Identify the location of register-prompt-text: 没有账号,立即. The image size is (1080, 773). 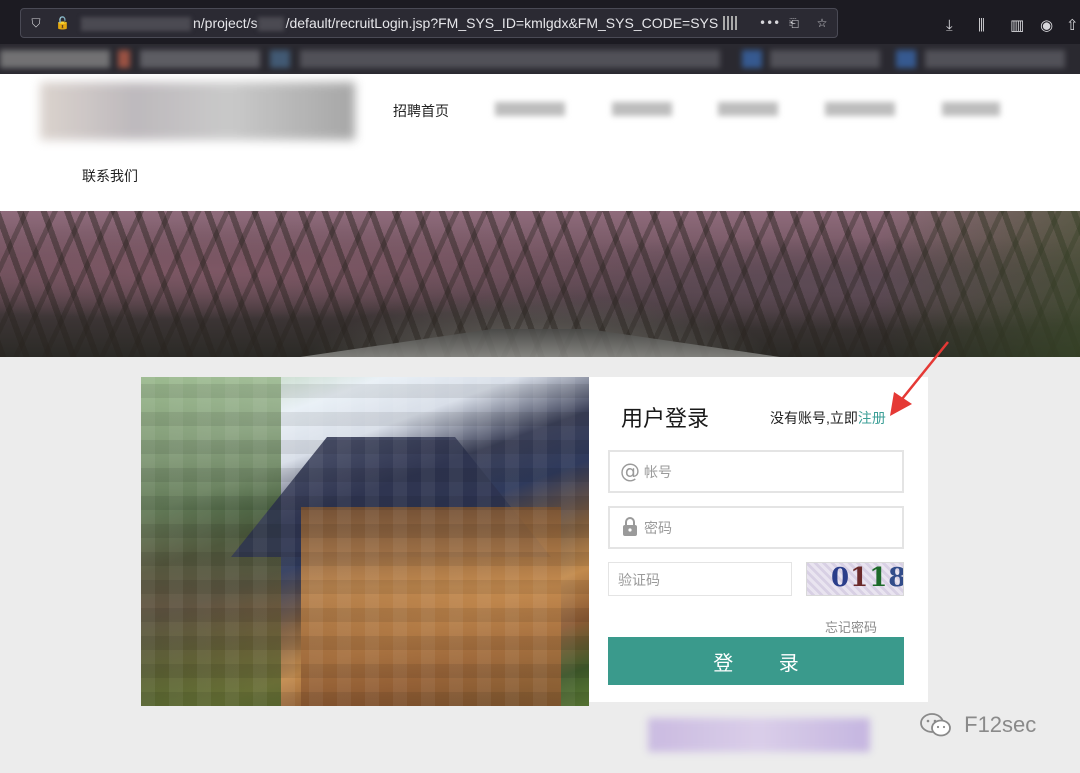
(814, 418).